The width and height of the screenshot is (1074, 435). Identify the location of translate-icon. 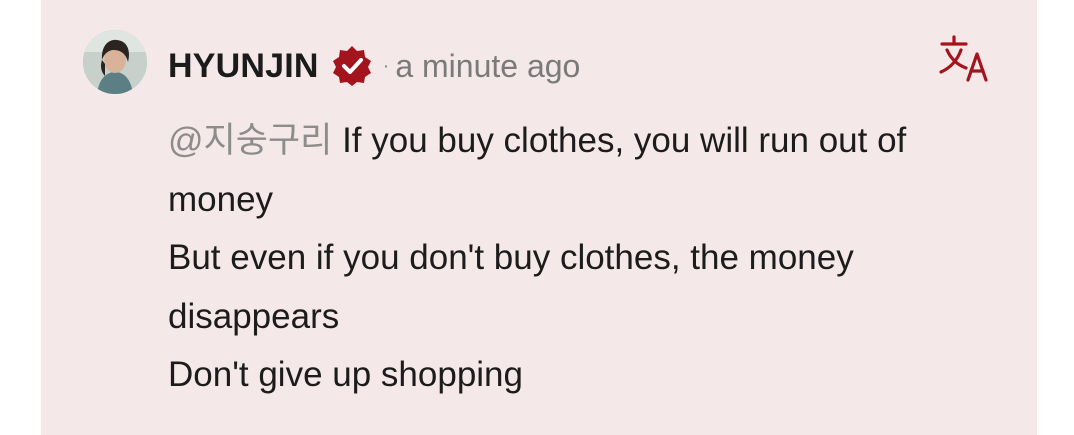
(964, 59).